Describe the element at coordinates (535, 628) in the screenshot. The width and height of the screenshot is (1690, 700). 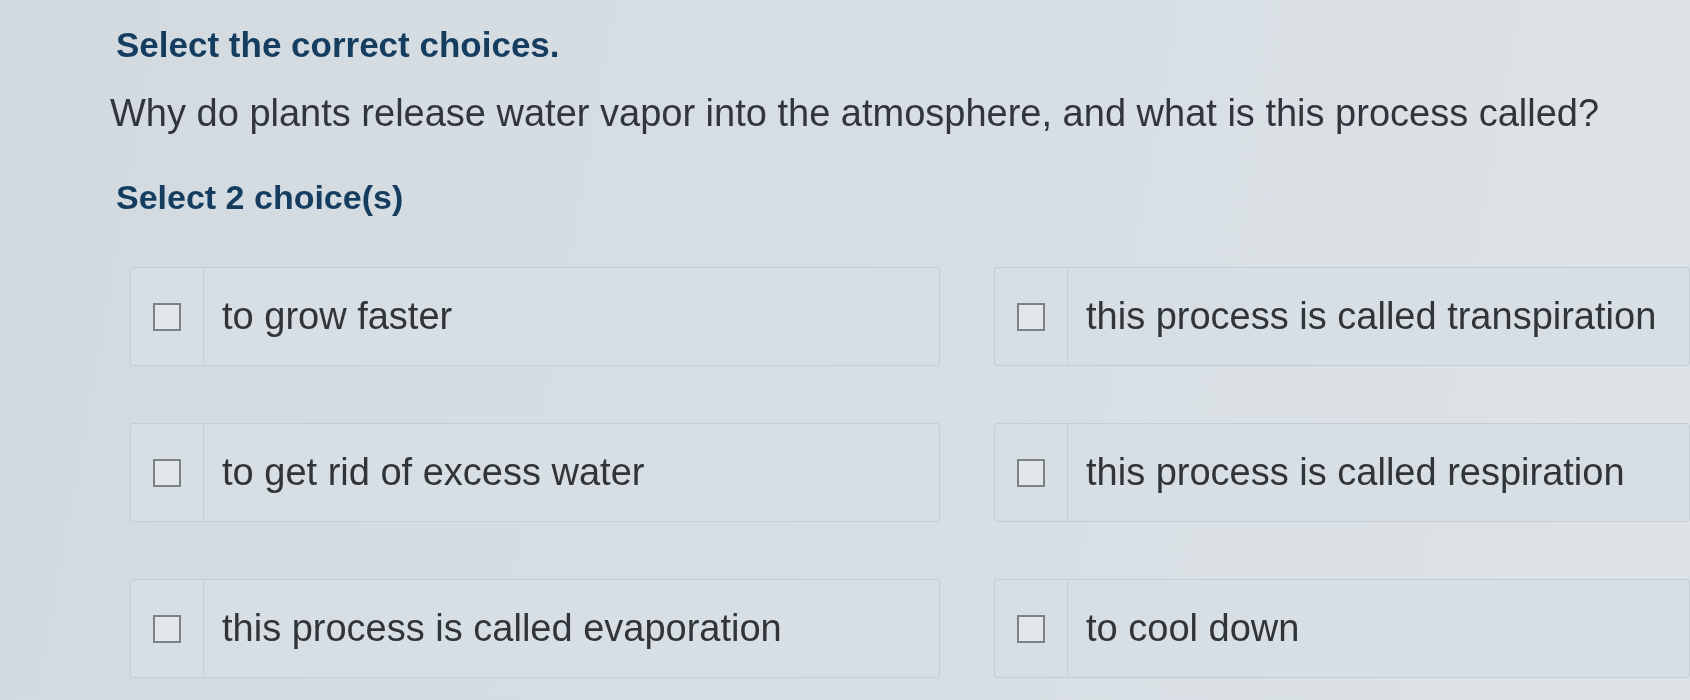
I see `answer-option: this process is called evaporation` at that location.